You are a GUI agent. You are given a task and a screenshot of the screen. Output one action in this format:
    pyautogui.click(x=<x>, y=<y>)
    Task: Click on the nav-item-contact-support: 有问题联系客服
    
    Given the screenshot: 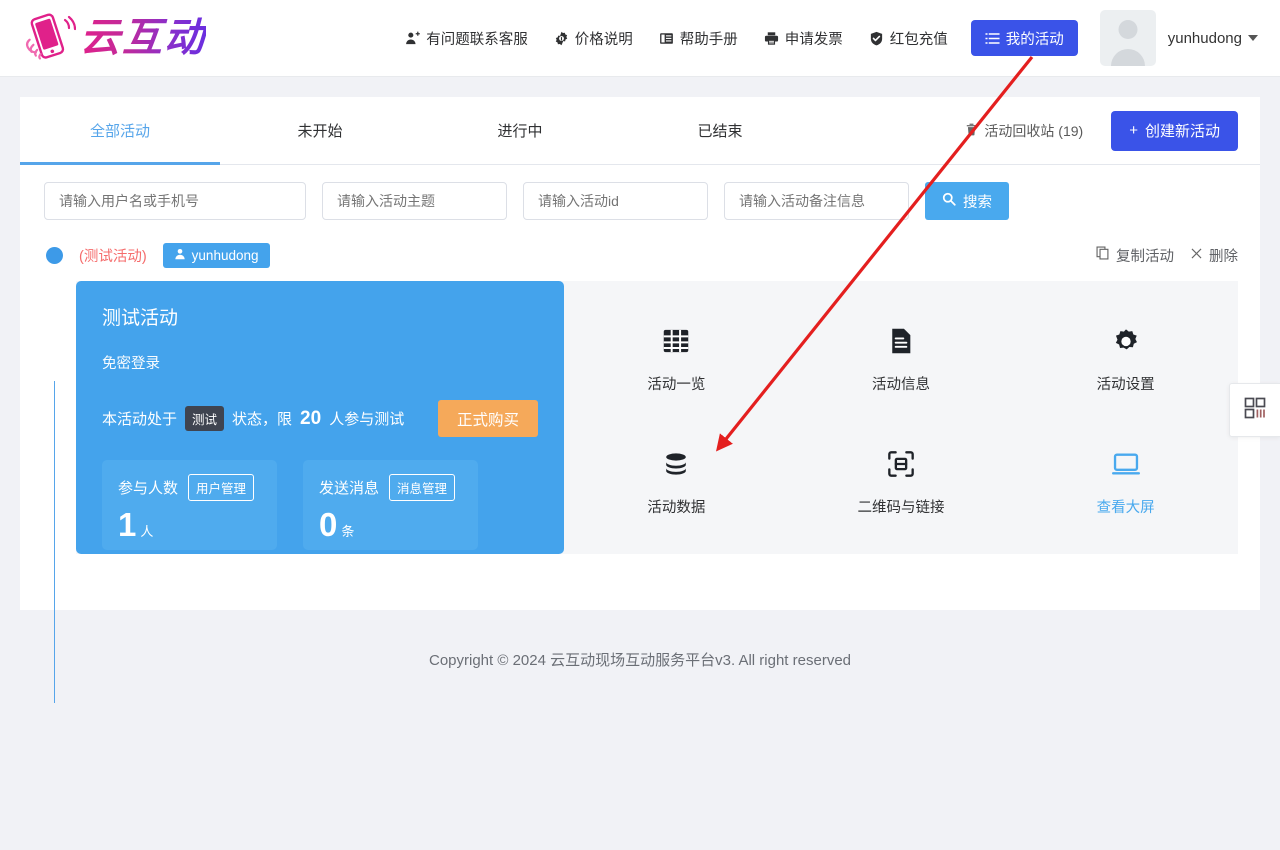 What is the action you would take?
    pyautogui.click(x=466, y=38)
    